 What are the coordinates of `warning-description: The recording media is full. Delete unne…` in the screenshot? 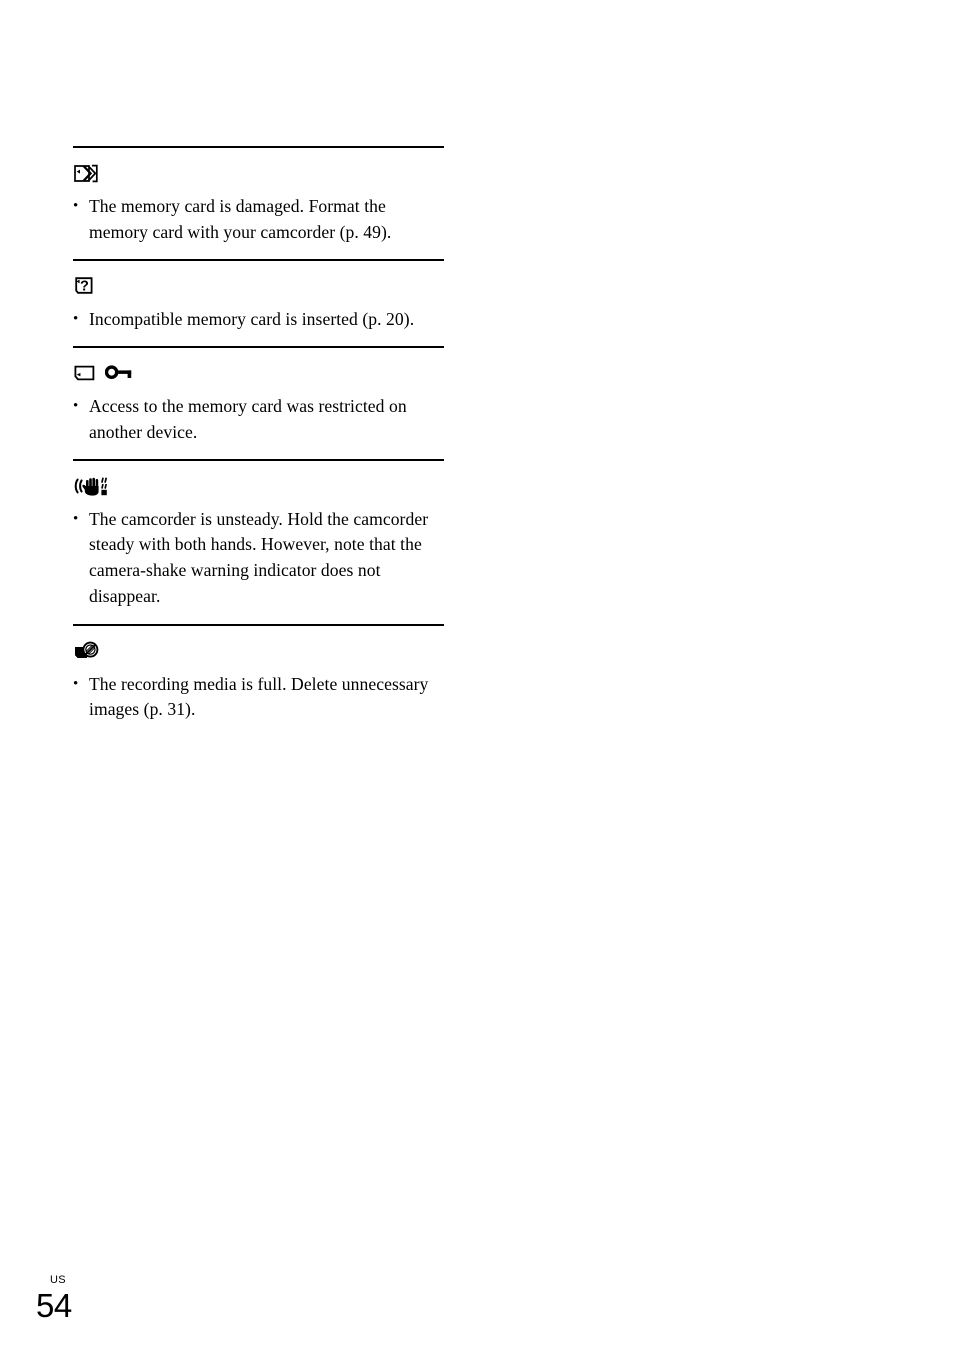 It's located at (259, 696).